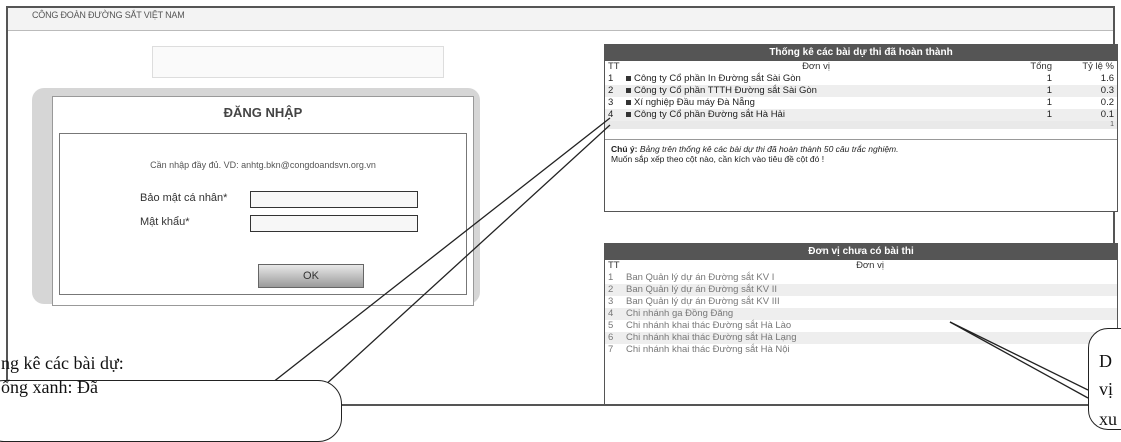  I want to click on callout-text-4: vị, so click(1106, 389).